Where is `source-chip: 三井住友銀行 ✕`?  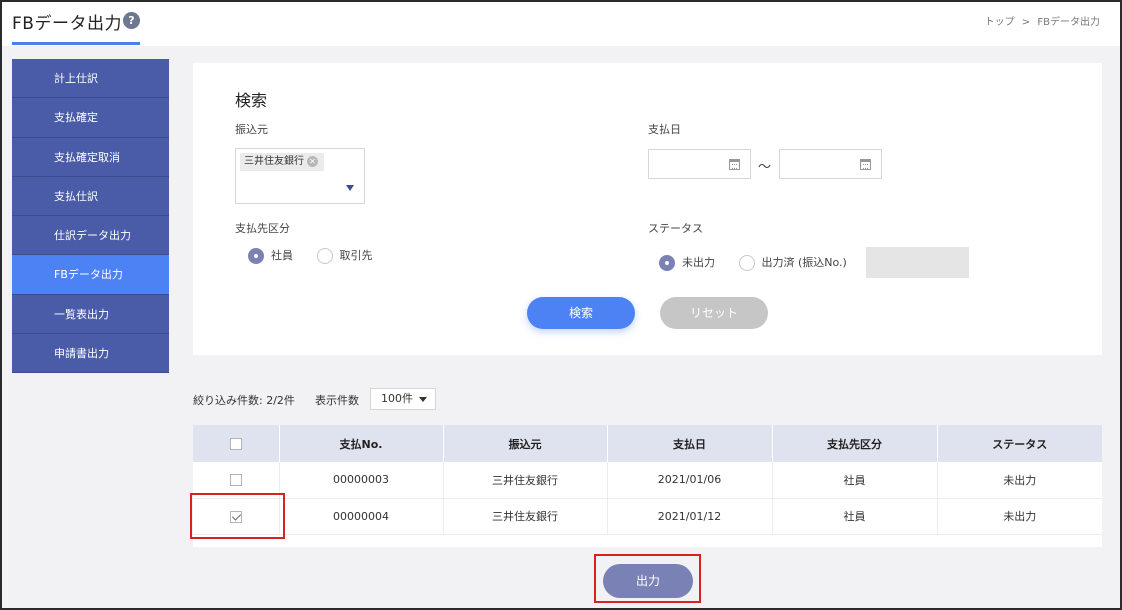 source-chip: 三井住友銀行 ✕ is located at coordinates (282, 162).